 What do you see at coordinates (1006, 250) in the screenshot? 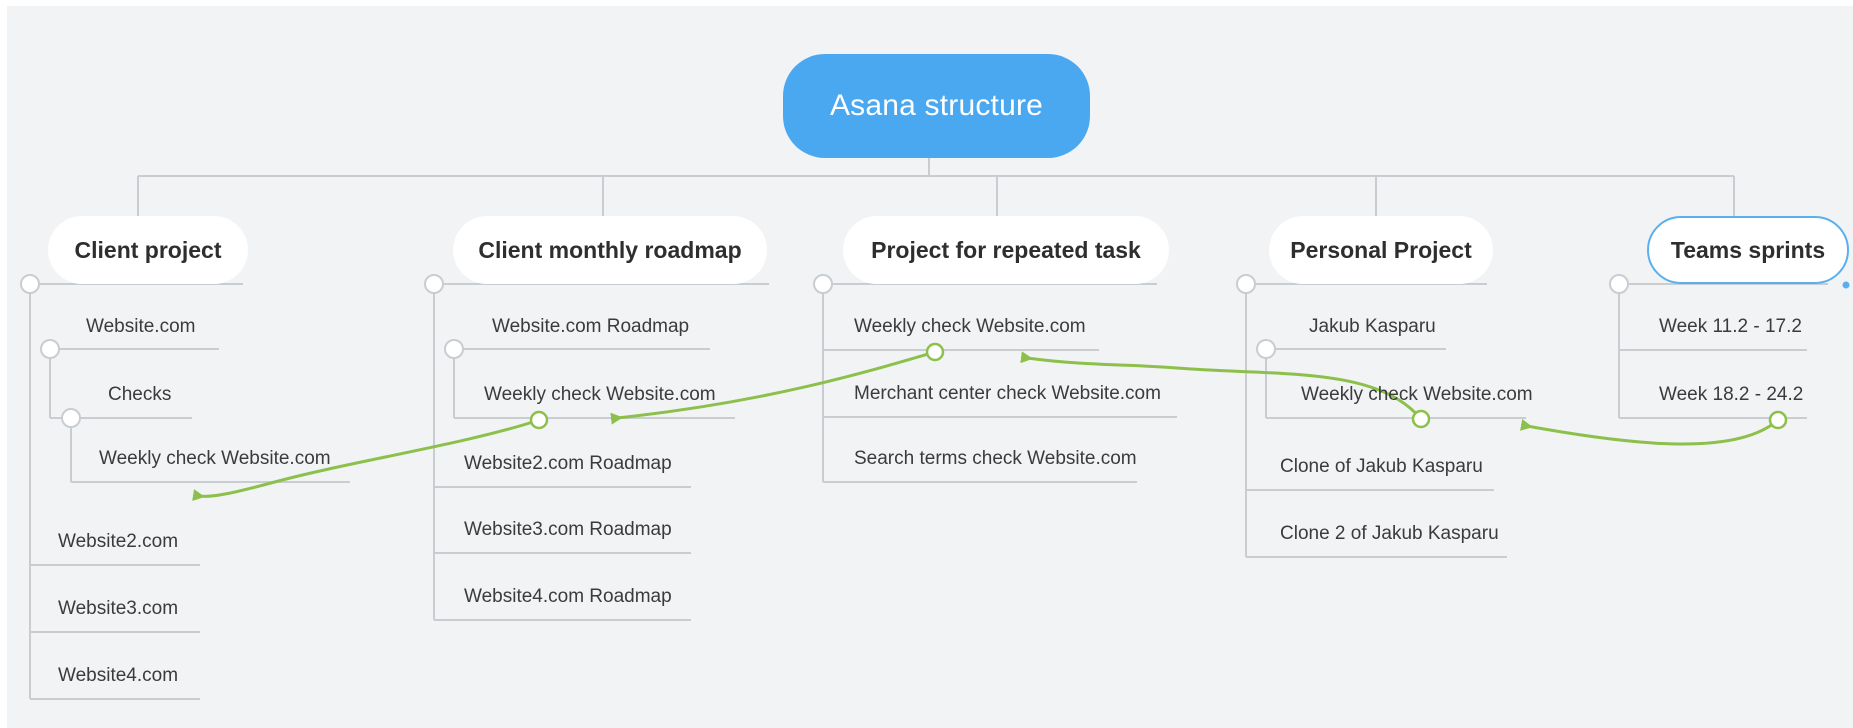
I see `topic-project-repeated-task: Project for repeated task` at bounding box center [1006, 250].